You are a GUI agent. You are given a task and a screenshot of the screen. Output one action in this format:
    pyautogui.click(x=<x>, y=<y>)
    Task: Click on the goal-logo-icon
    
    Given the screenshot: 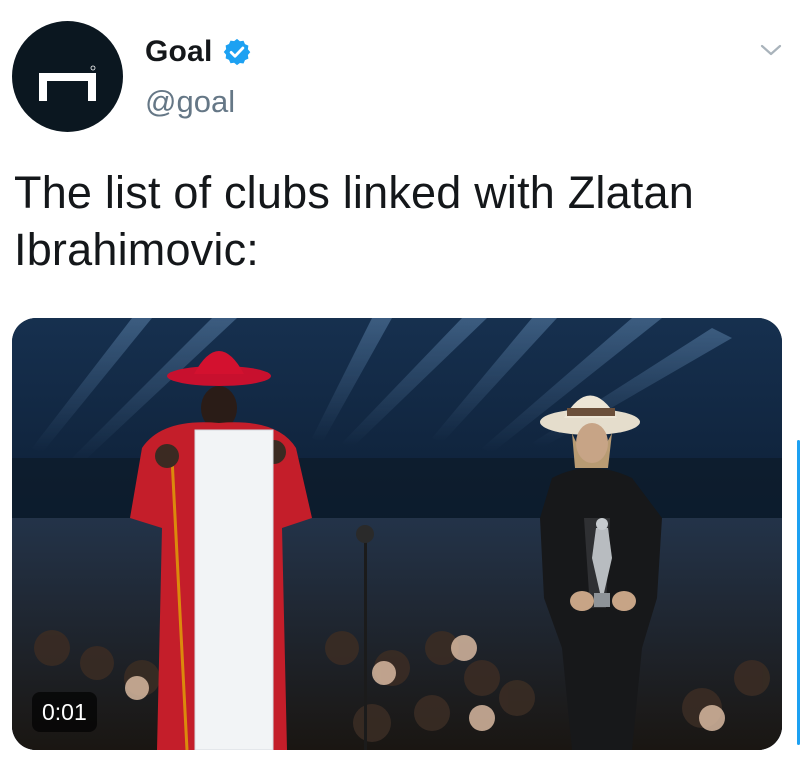 What is the action you would take?
    pyautogui.click(x=67, y=83)
    